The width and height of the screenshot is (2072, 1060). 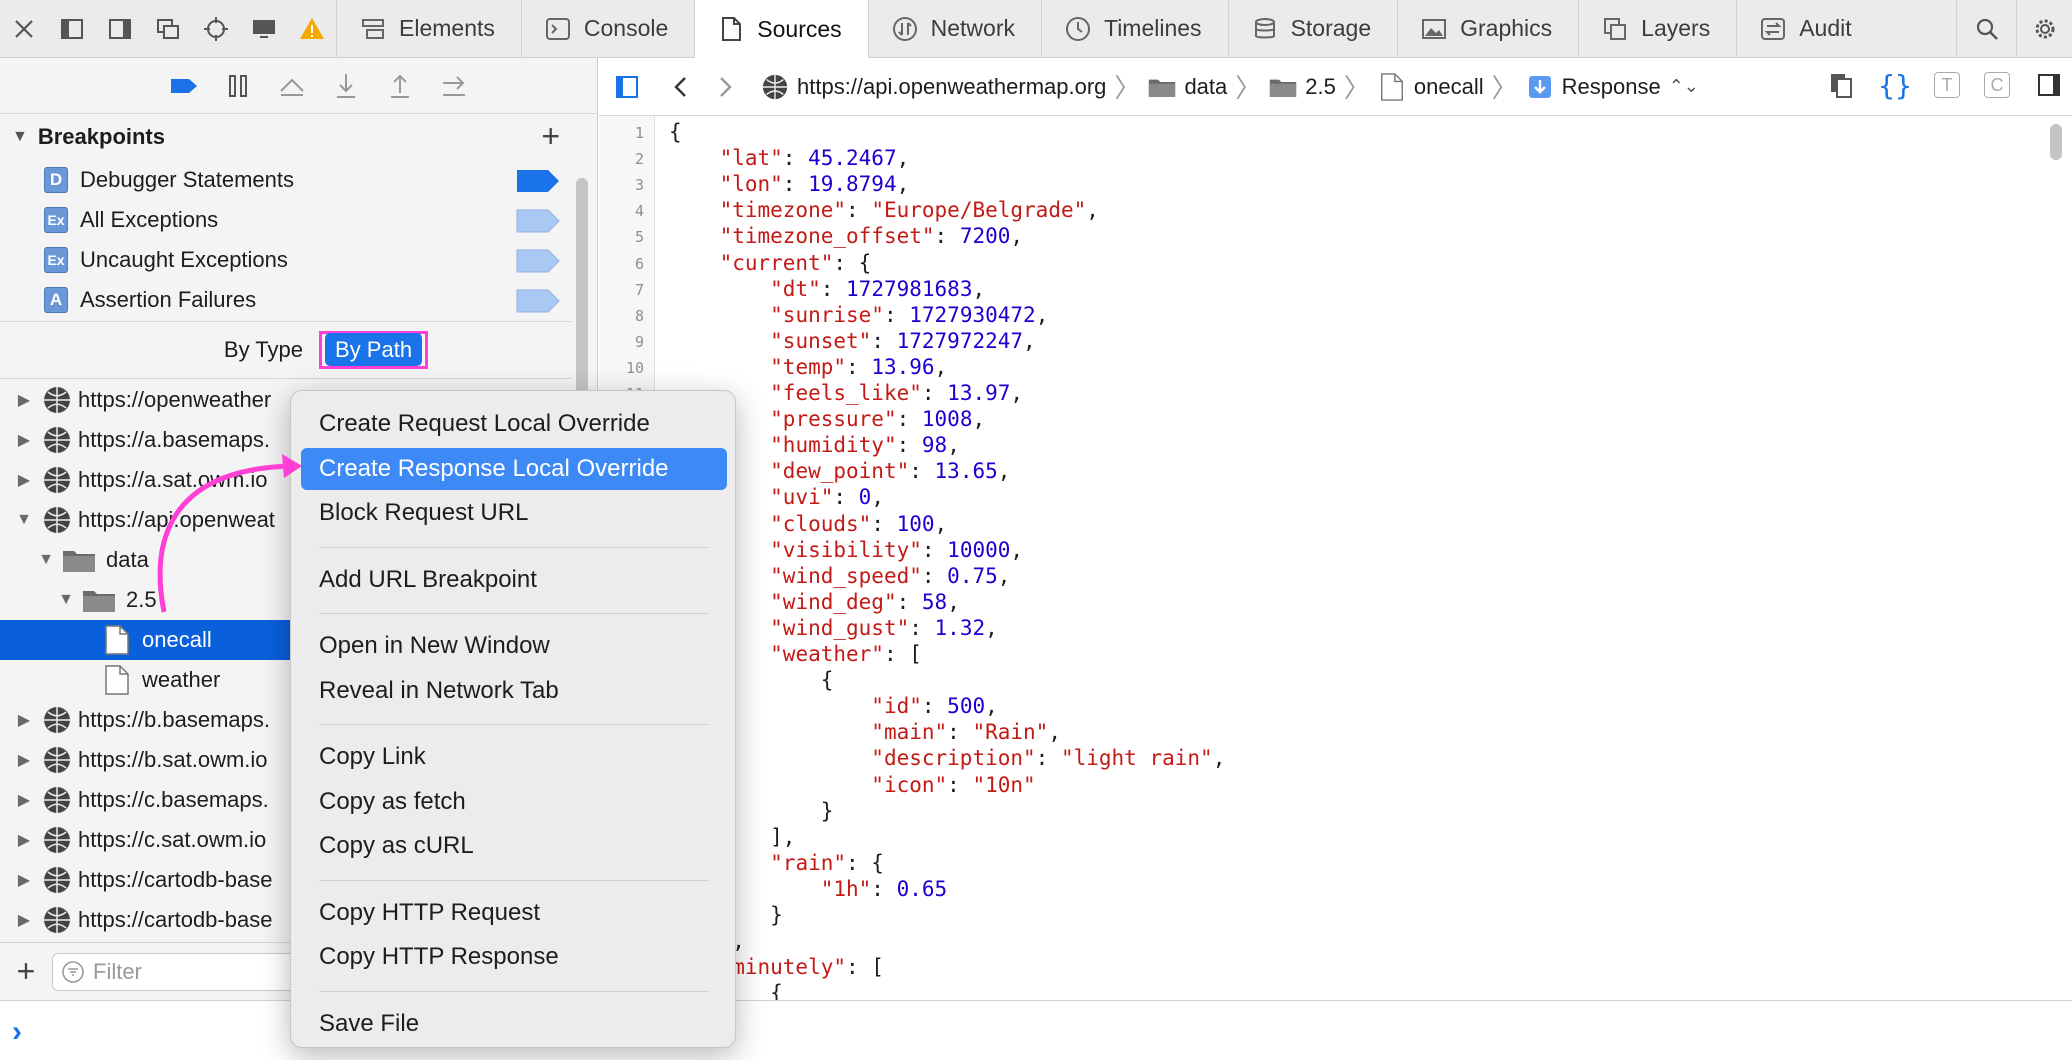 What do you see at coordinates (238, 86) in the screenshot?
I see `pause-button` at bounding box center [238, 86].